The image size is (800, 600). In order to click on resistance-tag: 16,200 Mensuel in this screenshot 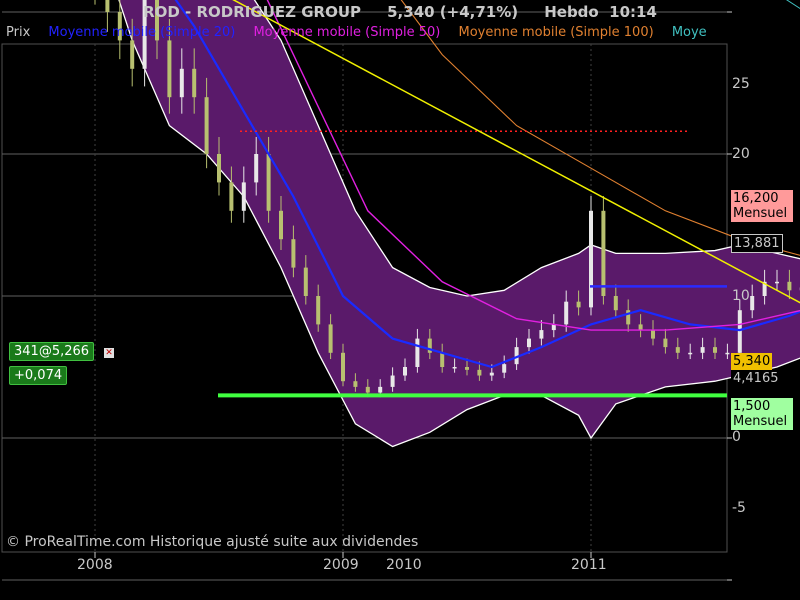, I will do `click(762, 206)`.